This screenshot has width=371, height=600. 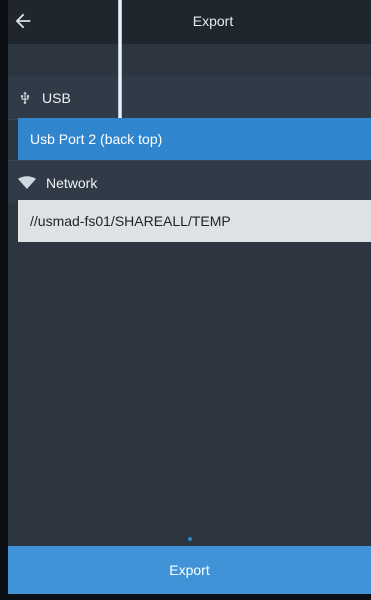 I want to click on page-title: Export, so click(x=213, y=21).